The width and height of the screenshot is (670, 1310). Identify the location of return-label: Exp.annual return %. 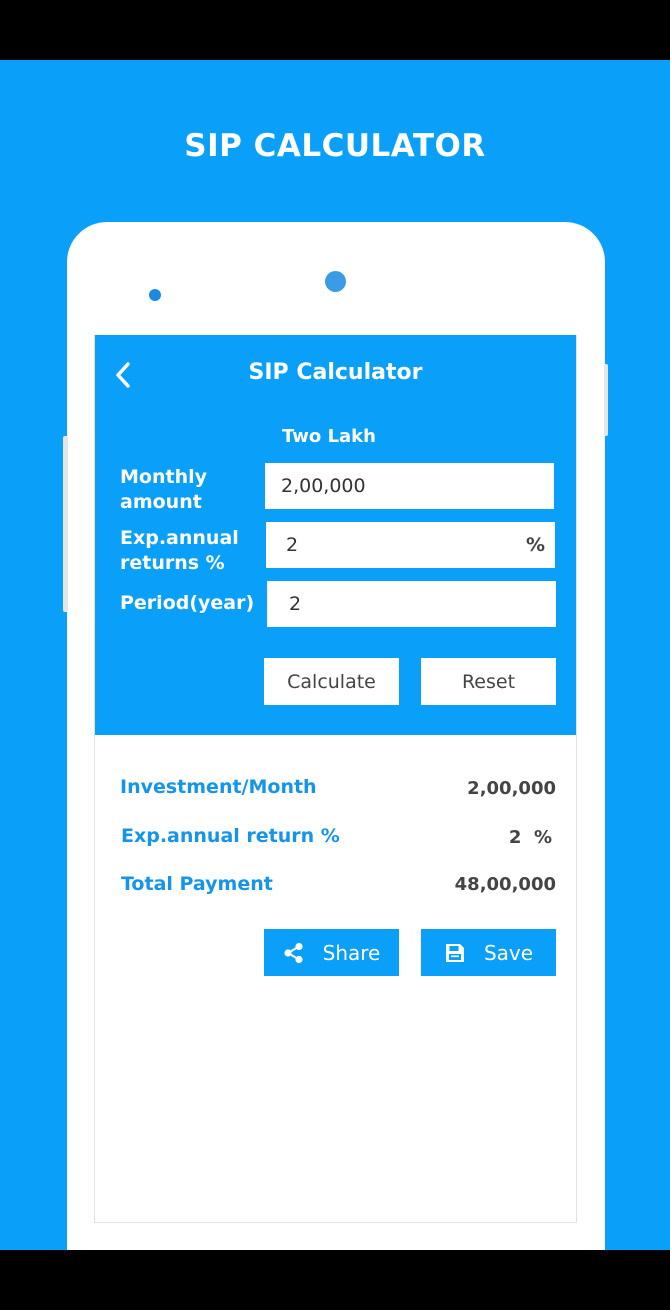
(230, 836).